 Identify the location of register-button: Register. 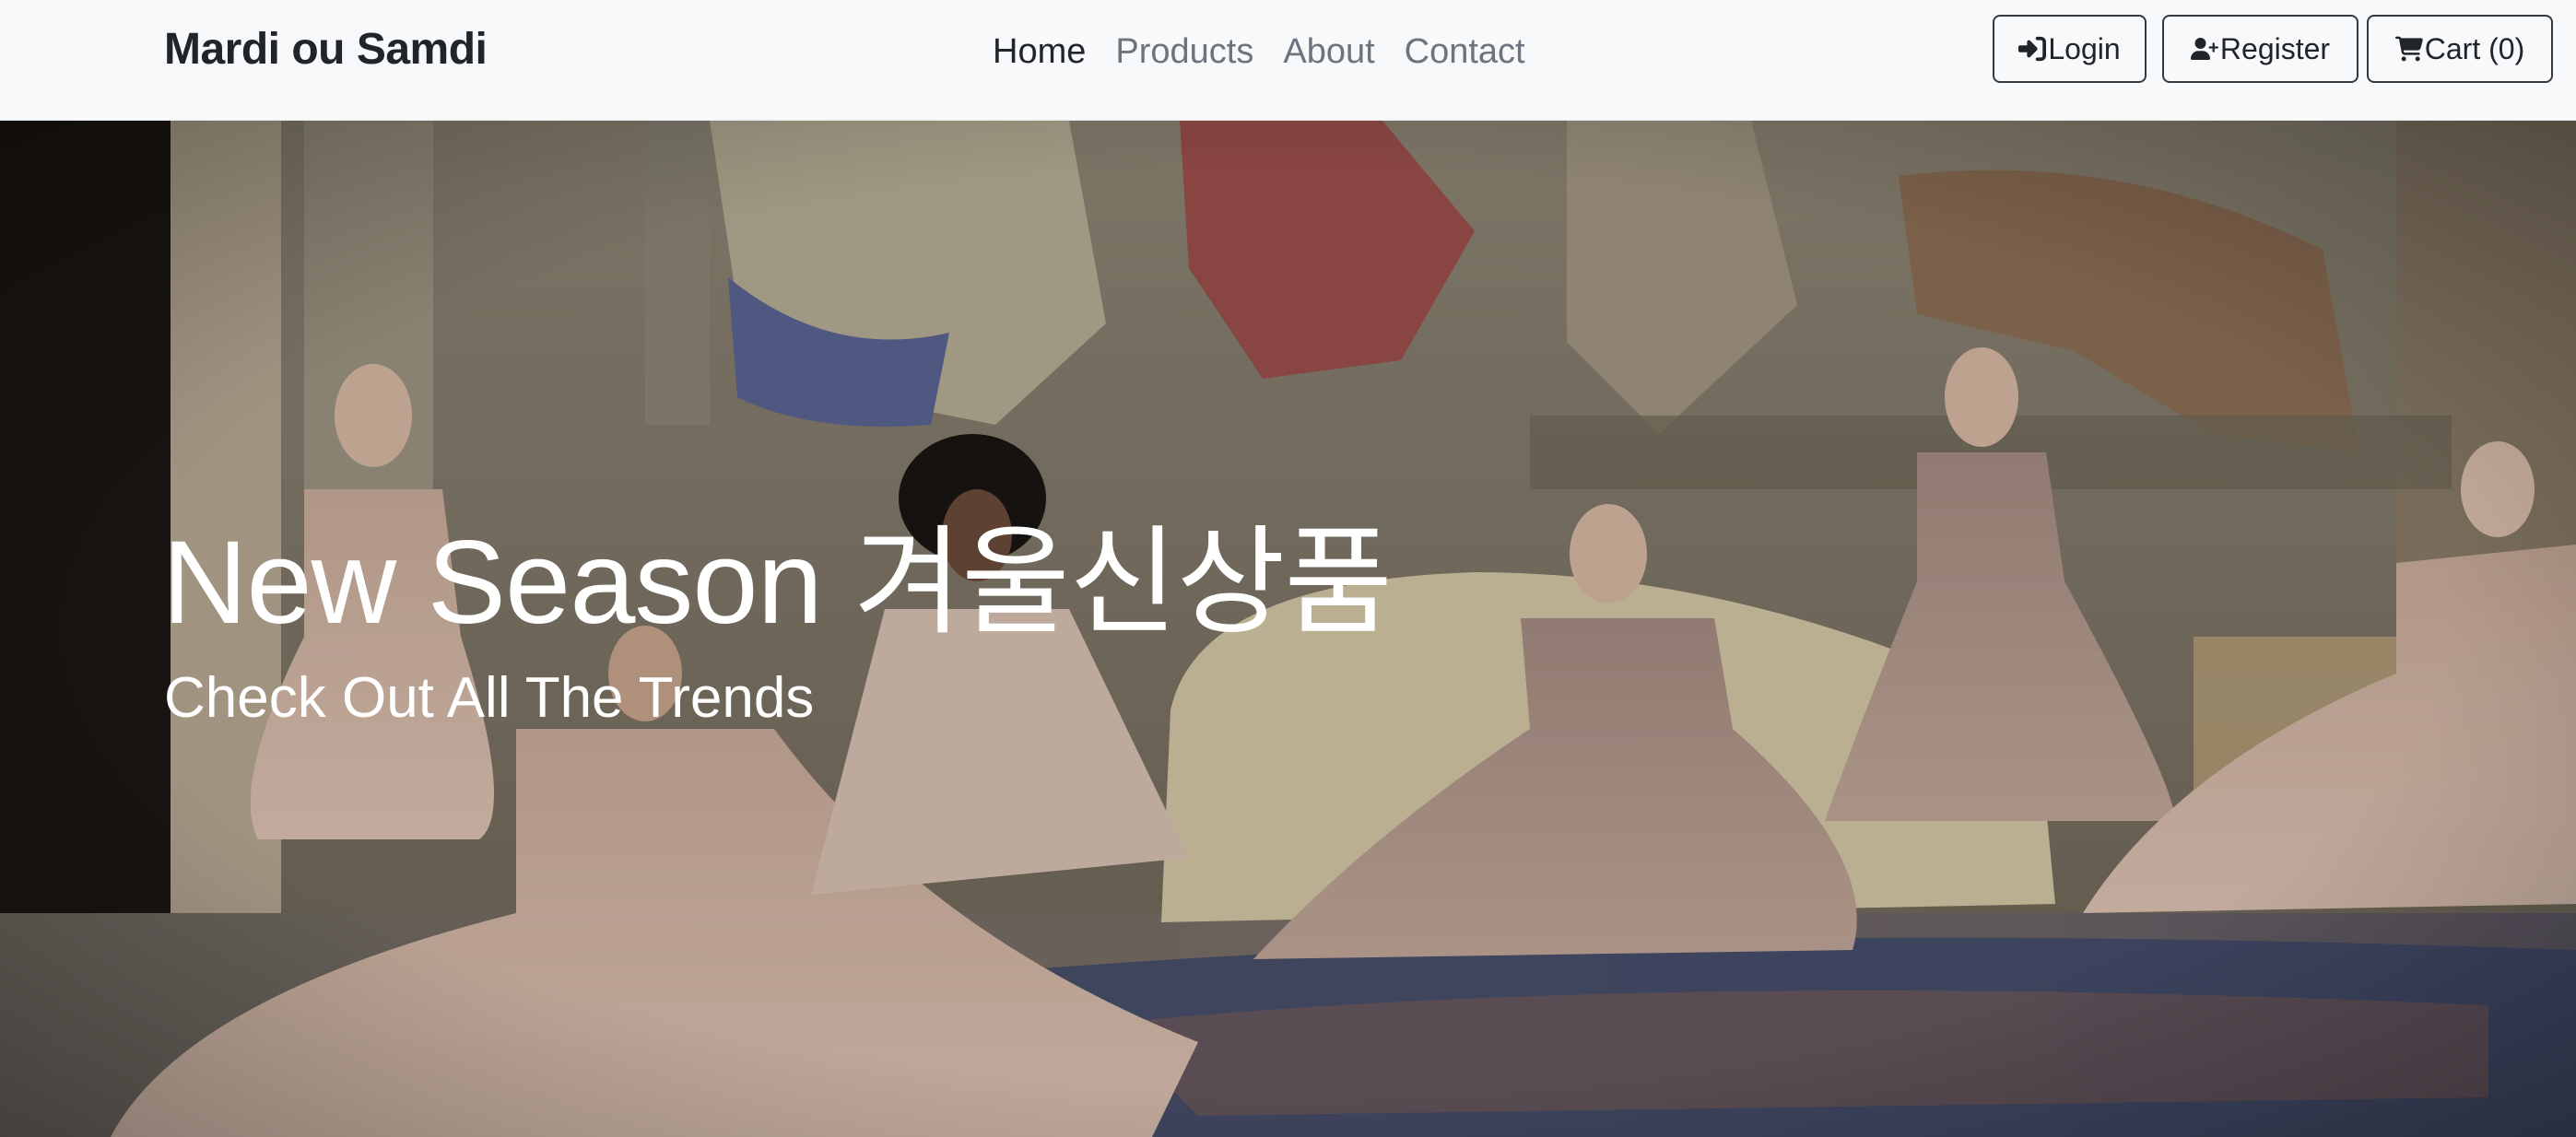
(2260, 49).